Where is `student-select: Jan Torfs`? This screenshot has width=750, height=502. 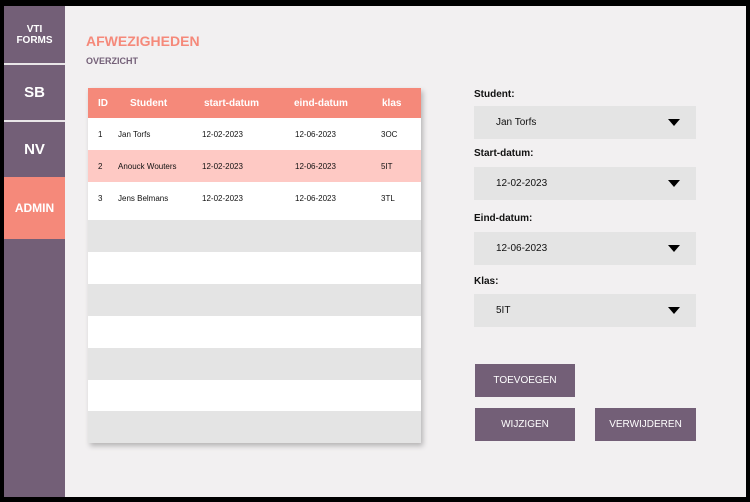
student-select: Jan Torfs is located at coordinates (585, 122).